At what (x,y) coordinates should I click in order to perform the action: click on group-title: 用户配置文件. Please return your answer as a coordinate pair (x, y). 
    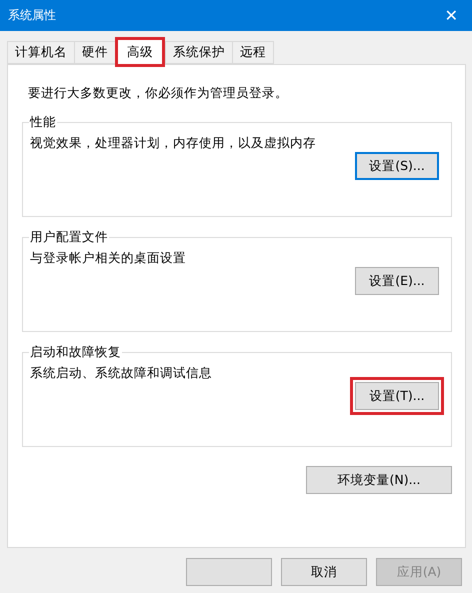
    Looking at the image, I should click on (69, 237).